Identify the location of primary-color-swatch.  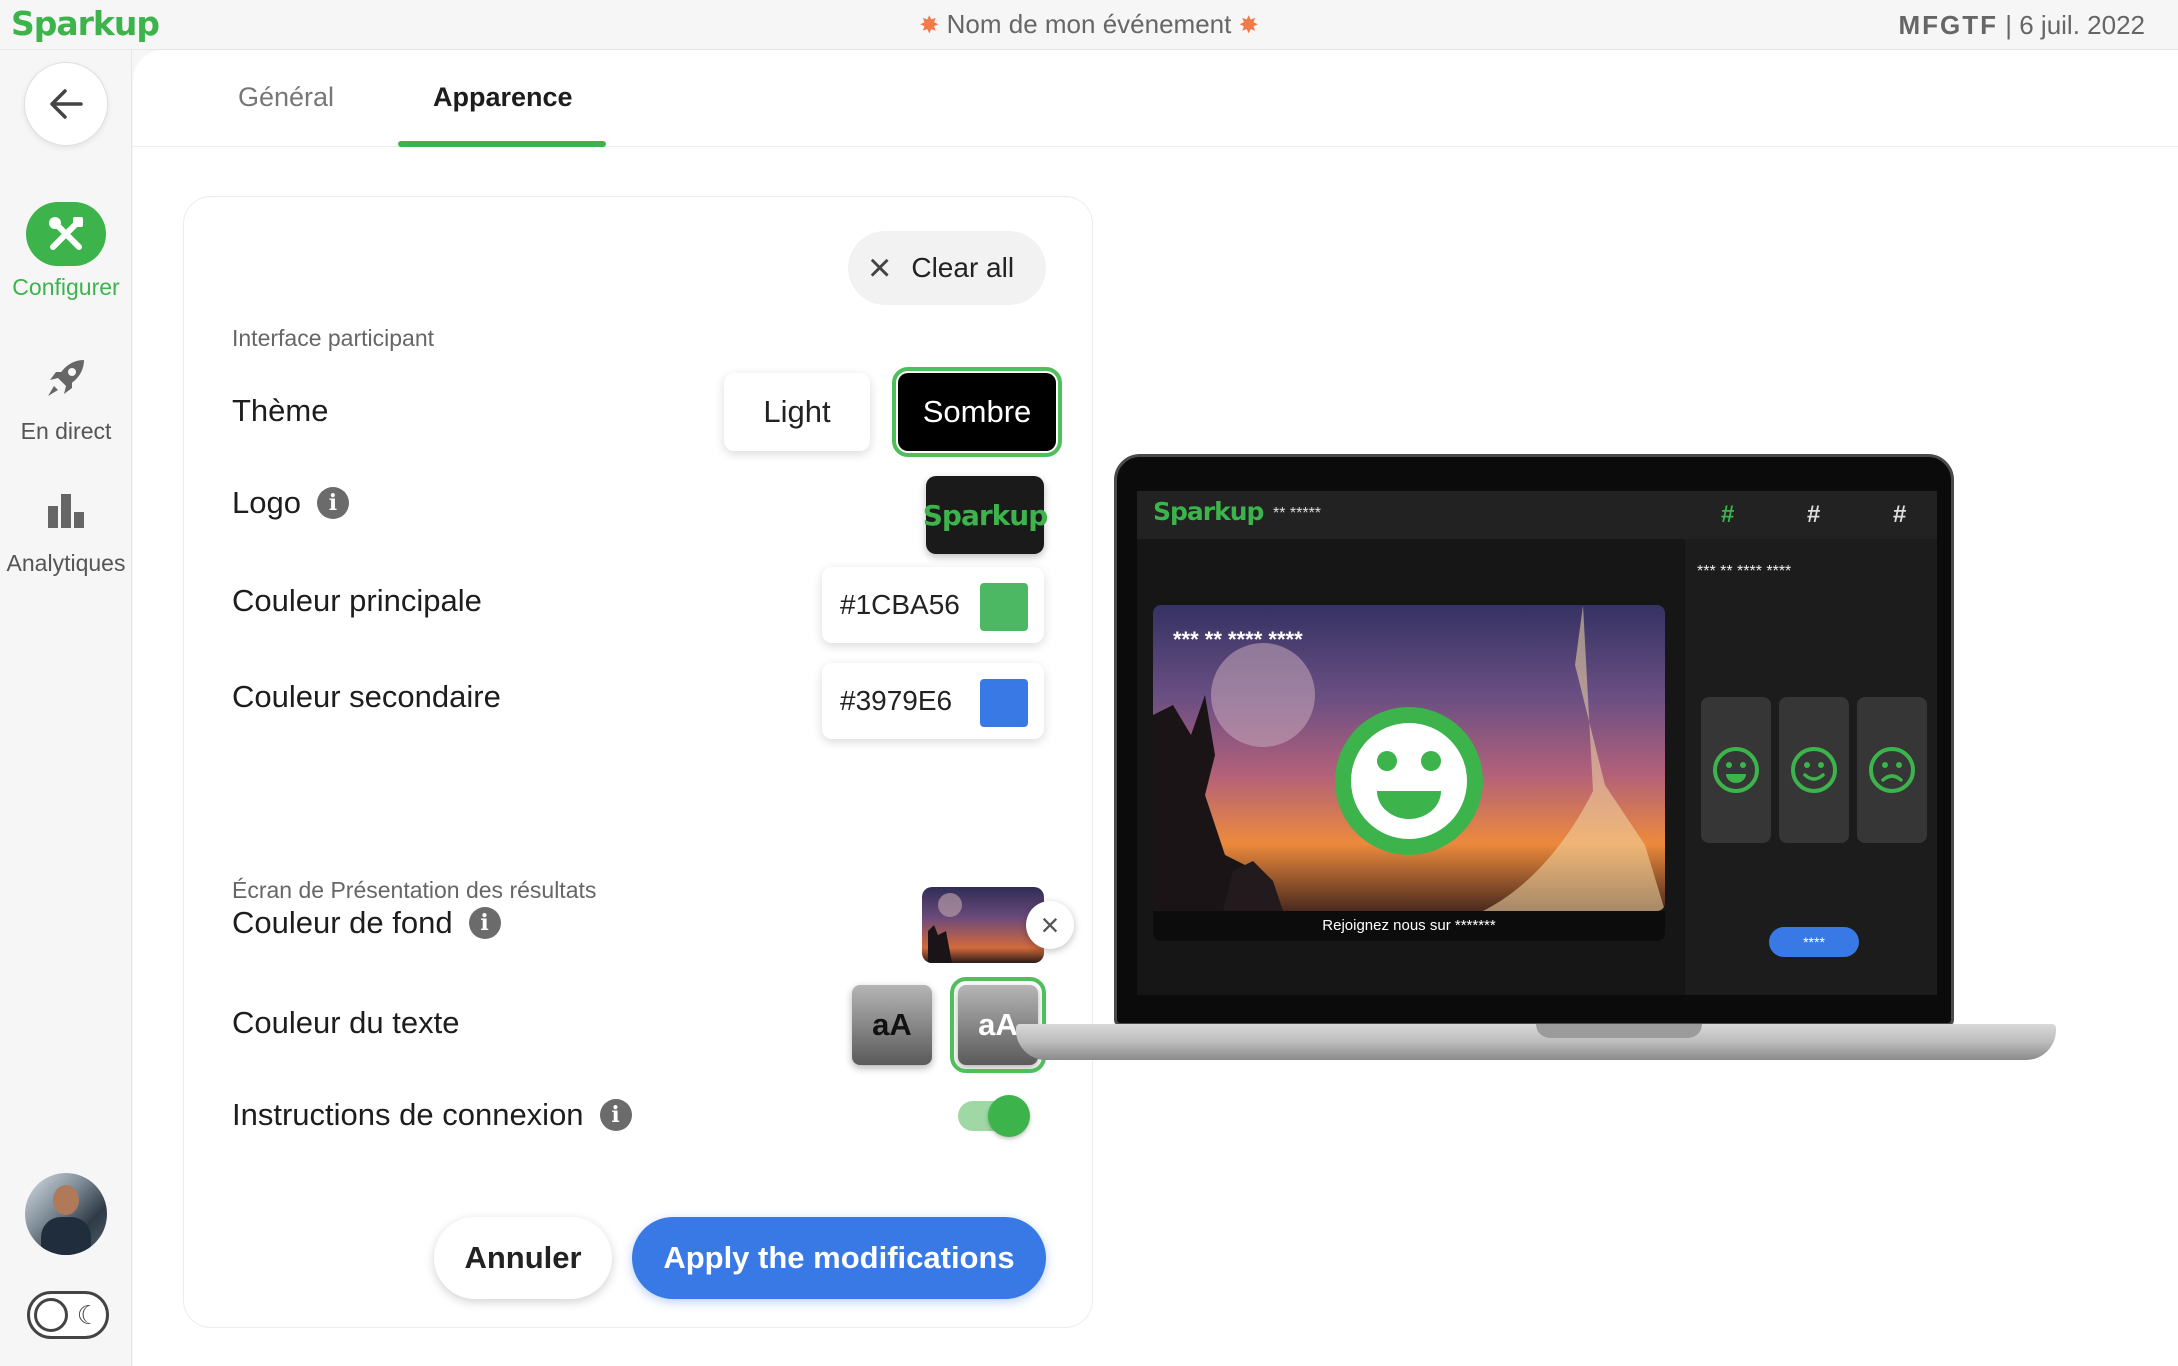
(1004, 607).